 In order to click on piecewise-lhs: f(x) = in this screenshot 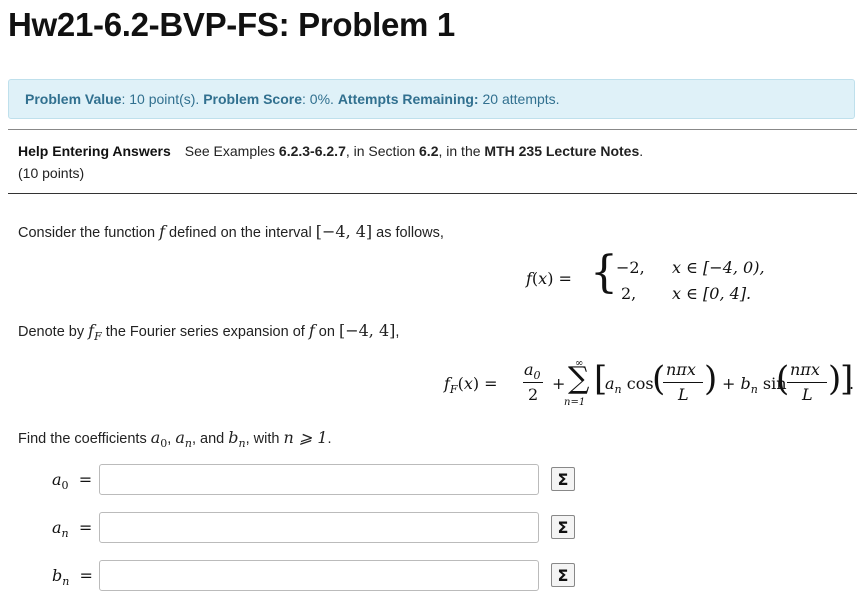, I will do `click(549, 278)`.